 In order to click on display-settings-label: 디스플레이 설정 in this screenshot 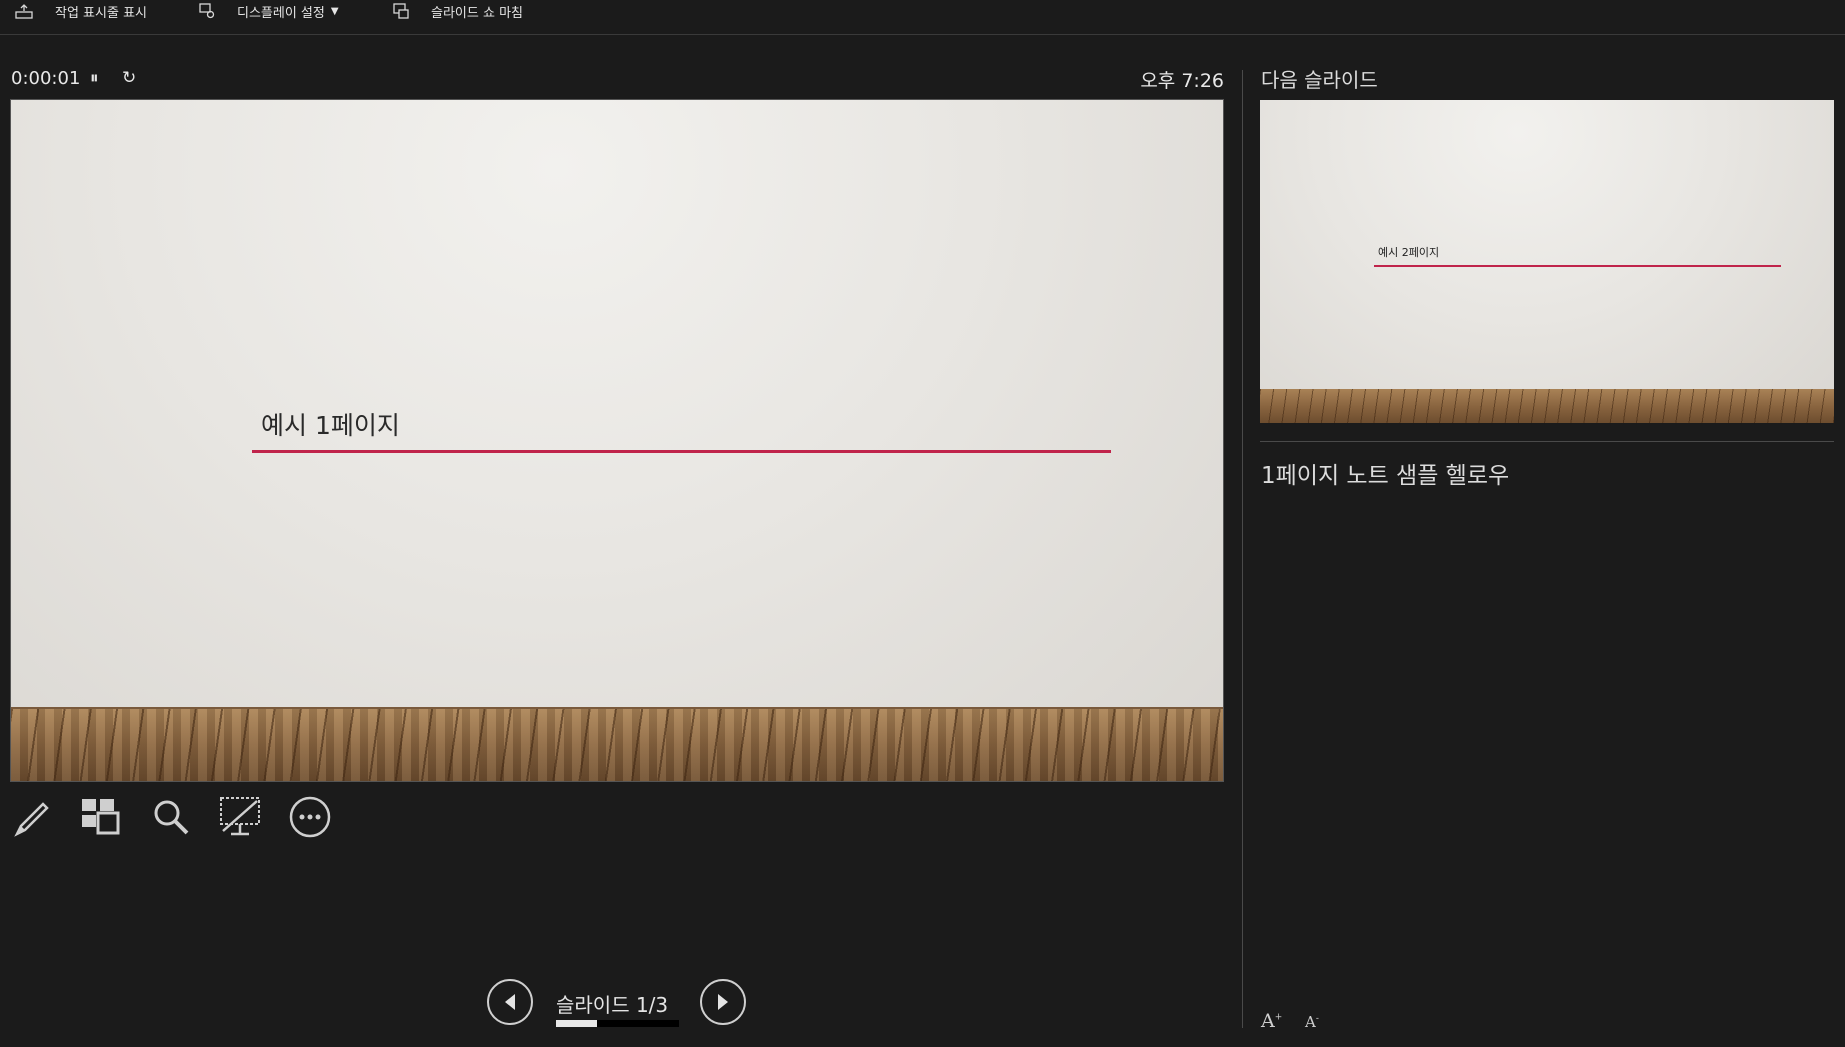, I will do `click(281, 13)`.